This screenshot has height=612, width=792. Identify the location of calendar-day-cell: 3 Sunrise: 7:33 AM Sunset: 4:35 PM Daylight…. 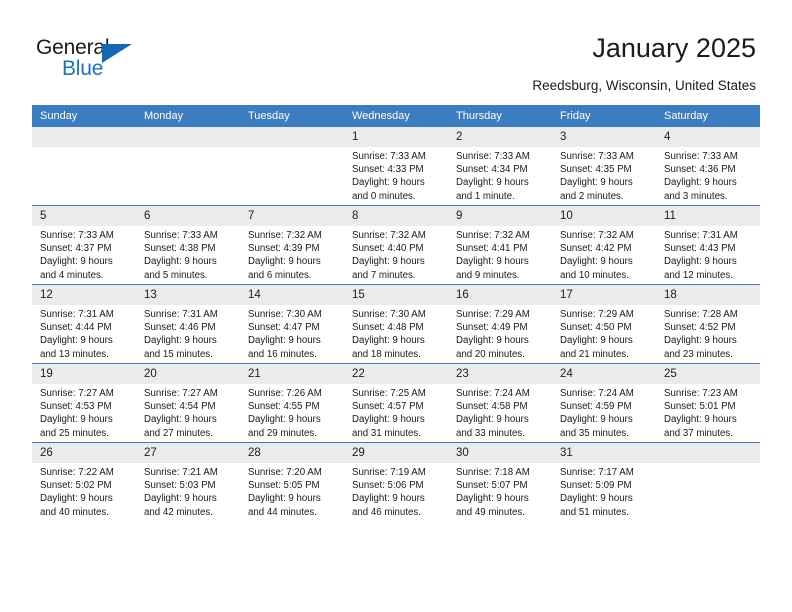
(604, 166).